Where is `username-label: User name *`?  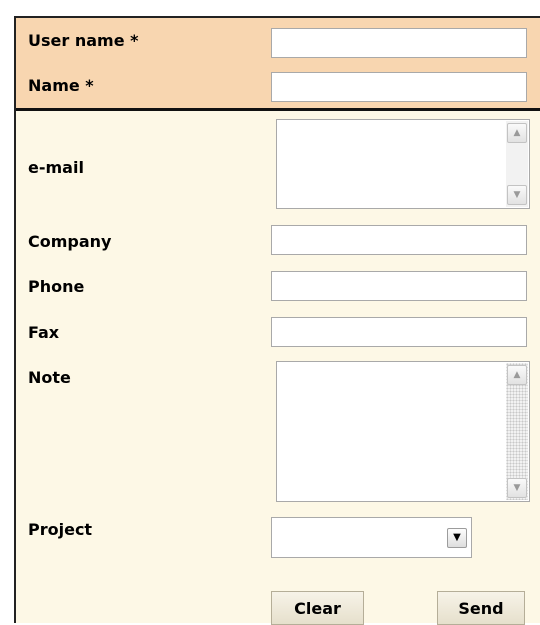 username-label: User name * is located at coordinates (83, 40).